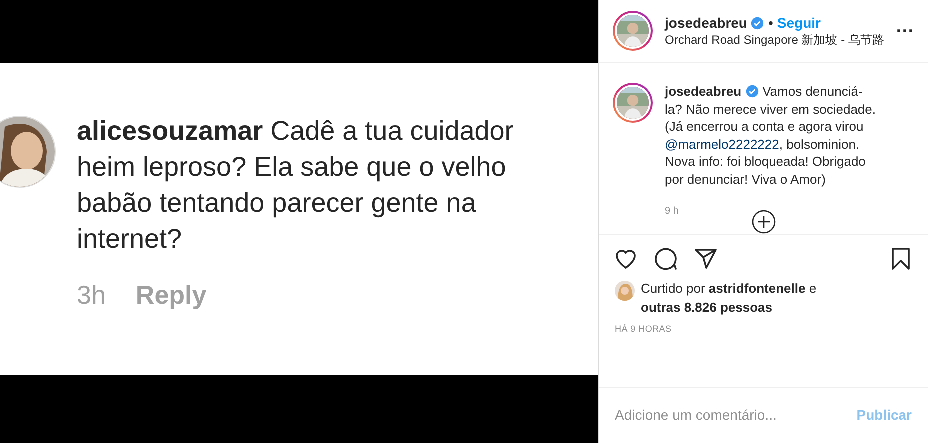  Describe the element at coordinates (672, 212) in the screenshot. I see `comment-time: 9 h` at that location.